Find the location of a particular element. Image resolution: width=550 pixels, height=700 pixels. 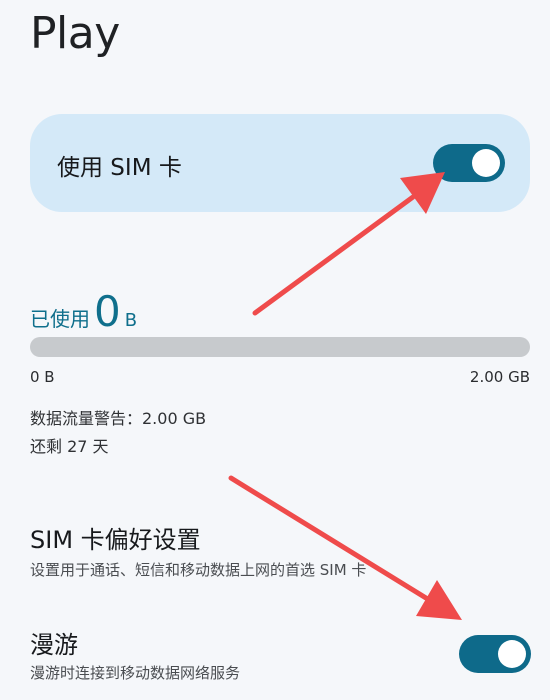

arrow-to-roaming-toggle is located at coordinates (345, 547).